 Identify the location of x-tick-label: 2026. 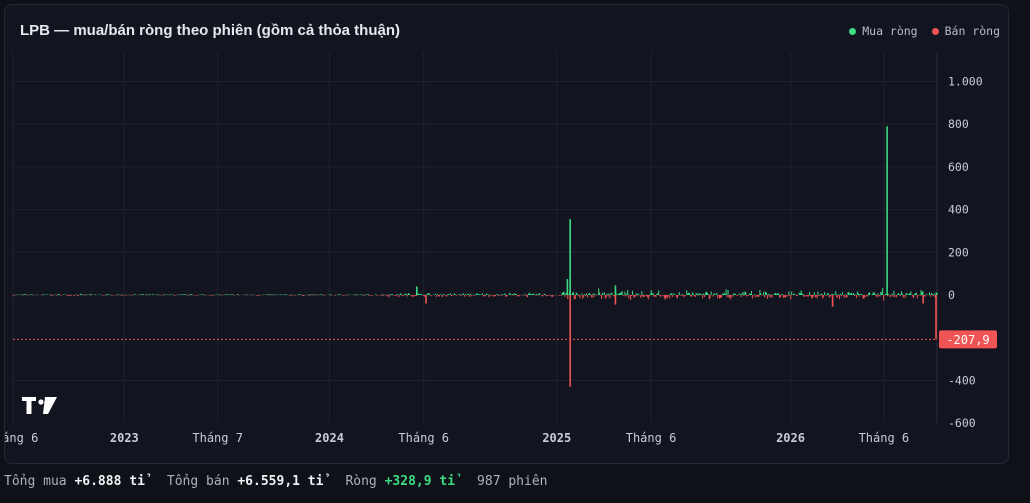
(790, 438).